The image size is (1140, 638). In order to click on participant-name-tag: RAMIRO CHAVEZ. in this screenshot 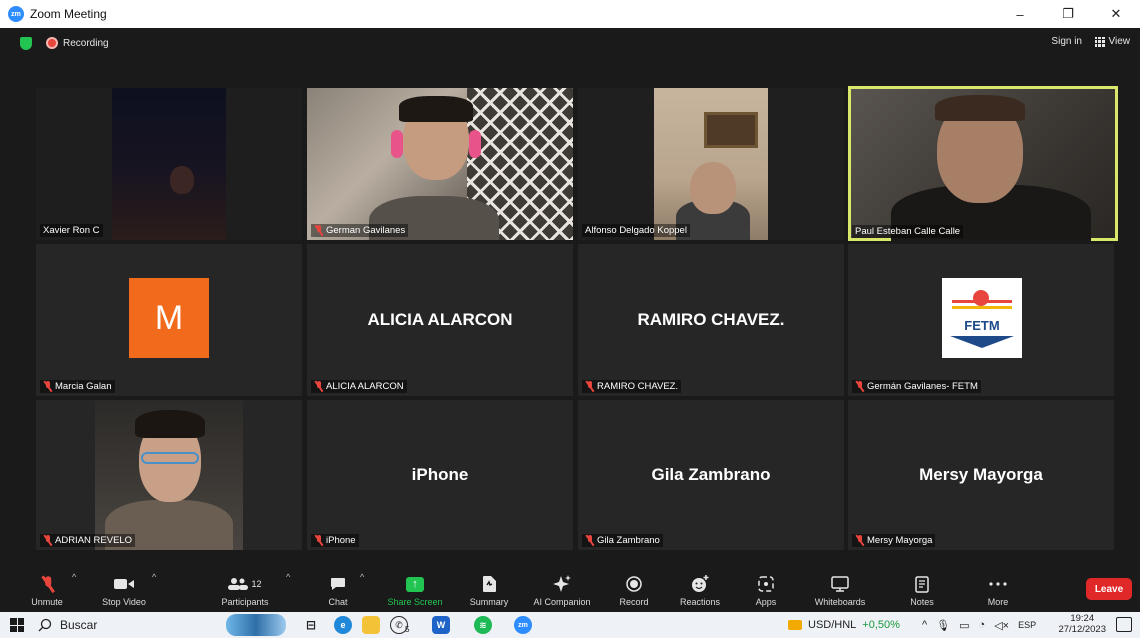, I will do `click(632, 386)`.